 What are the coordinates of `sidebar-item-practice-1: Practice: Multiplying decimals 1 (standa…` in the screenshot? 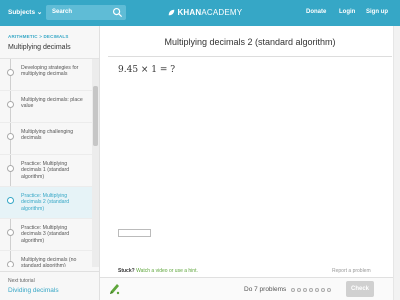 It's located at (46, 171).